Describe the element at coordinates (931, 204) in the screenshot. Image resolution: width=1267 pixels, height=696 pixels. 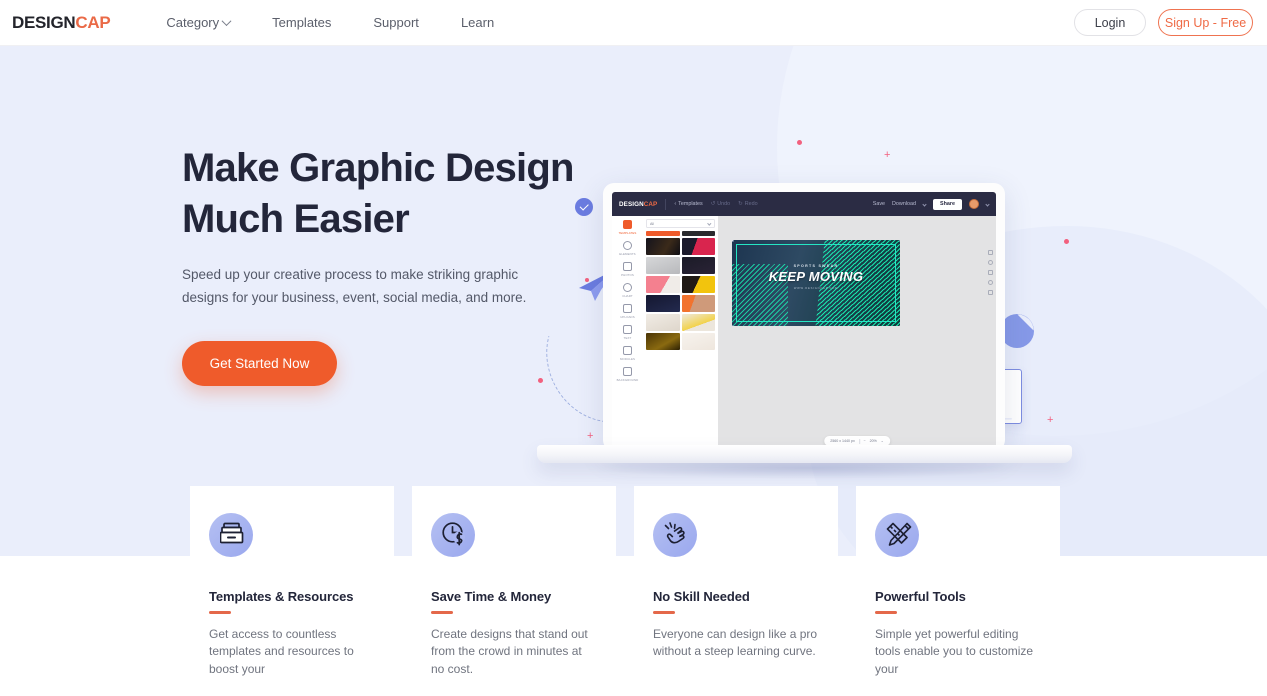
I see `app-topbar-actions: Save Download Share` at that location.